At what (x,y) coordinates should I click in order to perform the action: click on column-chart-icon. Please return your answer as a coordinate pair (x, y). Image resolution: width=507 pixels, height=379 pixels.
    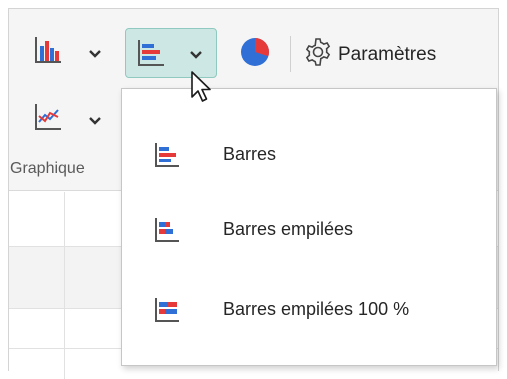
    Looking at the image, I should click on (48, 52).